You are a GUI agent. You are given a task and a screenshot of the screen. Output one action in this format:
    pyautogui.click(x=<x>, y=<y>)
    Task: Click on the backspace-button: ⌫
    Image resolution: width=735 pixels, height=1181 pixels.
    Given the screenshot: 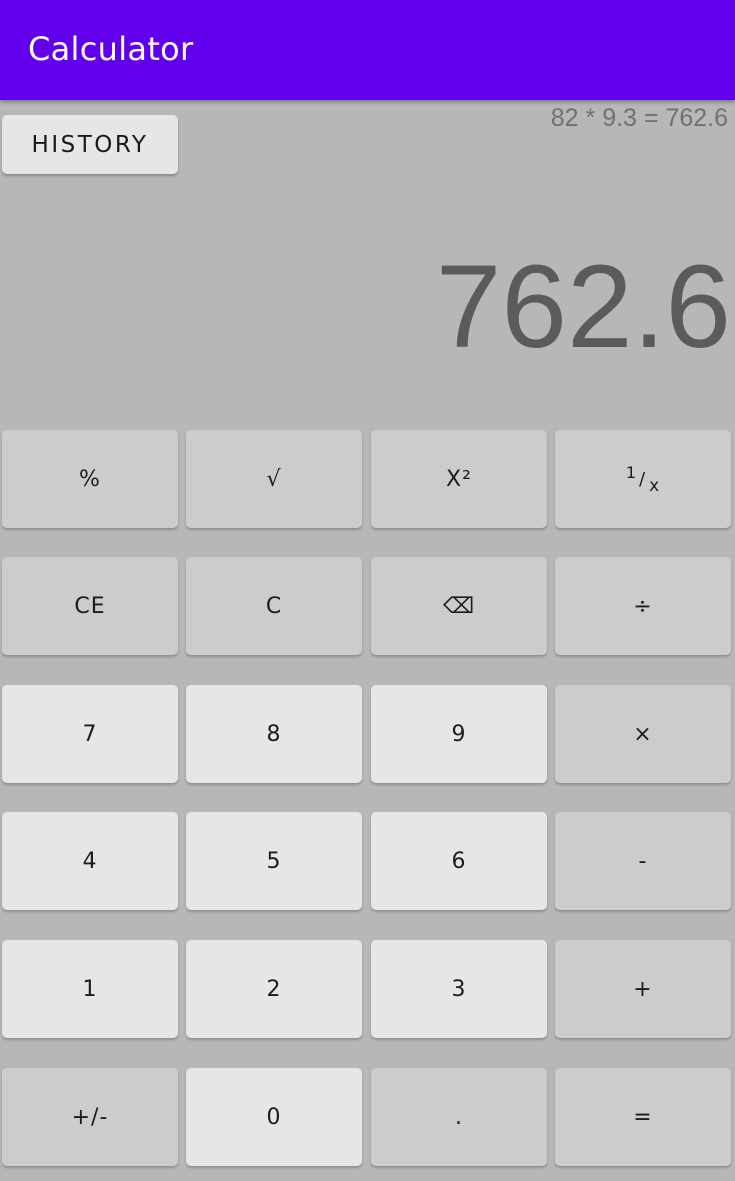 What is the action you would take?
    pyautogui.click(x=459, y=606)
    